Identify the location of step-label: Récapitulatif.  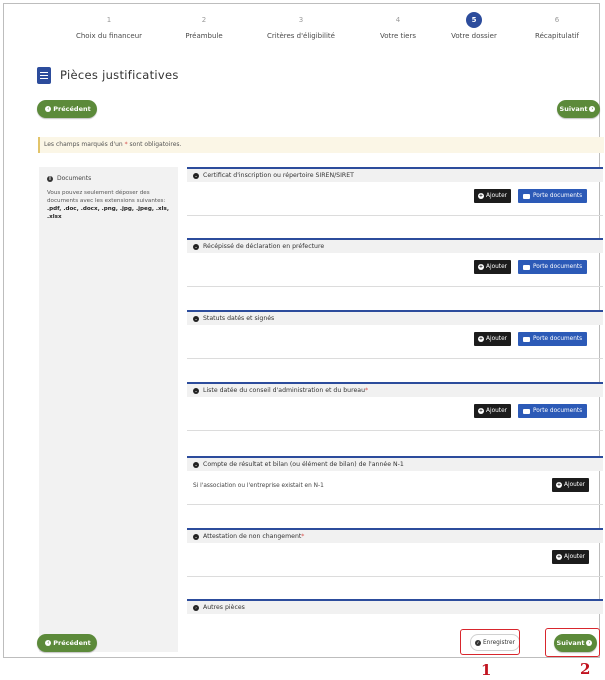
(557, 36).